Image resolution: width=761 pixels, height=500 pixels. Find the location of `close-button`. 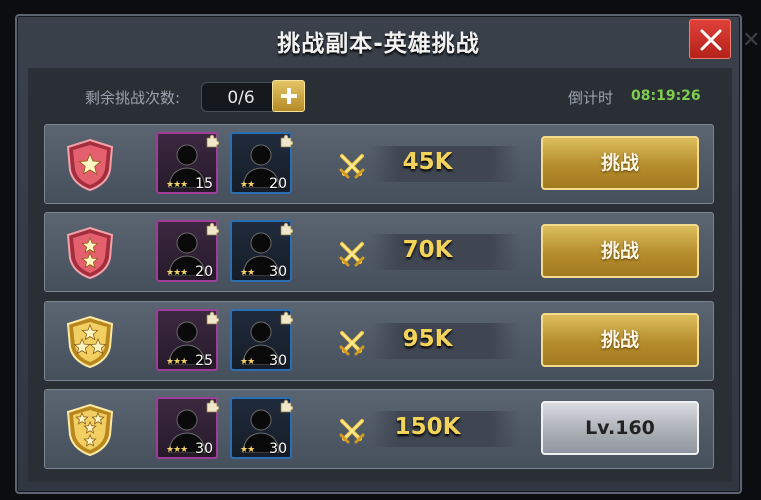

close-button is located at coordinates (710, 39).